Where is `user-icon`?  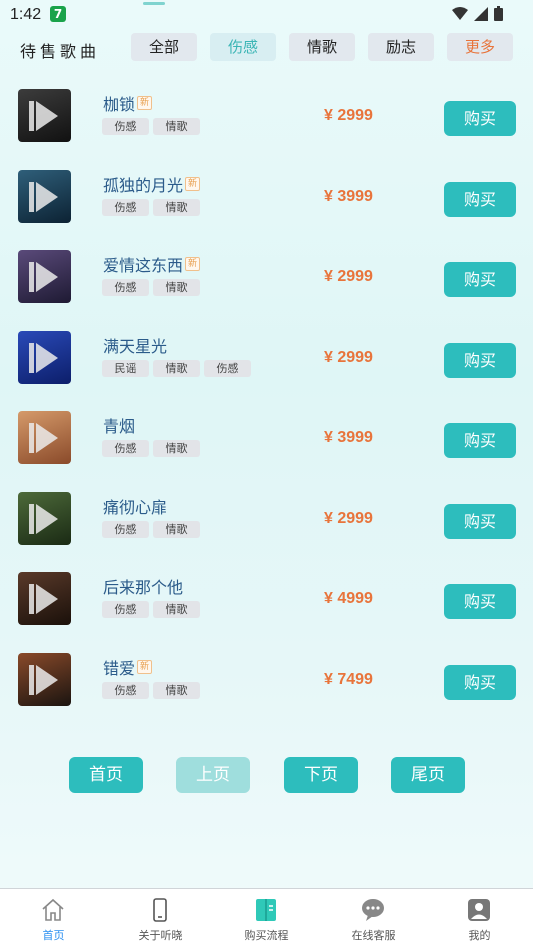
user-icon is located at coordinates (479, 910).